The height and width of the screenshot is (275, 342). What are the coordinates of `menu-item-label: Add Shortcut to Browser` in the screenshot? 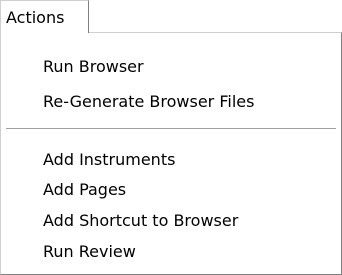 It's located at (141, 220).